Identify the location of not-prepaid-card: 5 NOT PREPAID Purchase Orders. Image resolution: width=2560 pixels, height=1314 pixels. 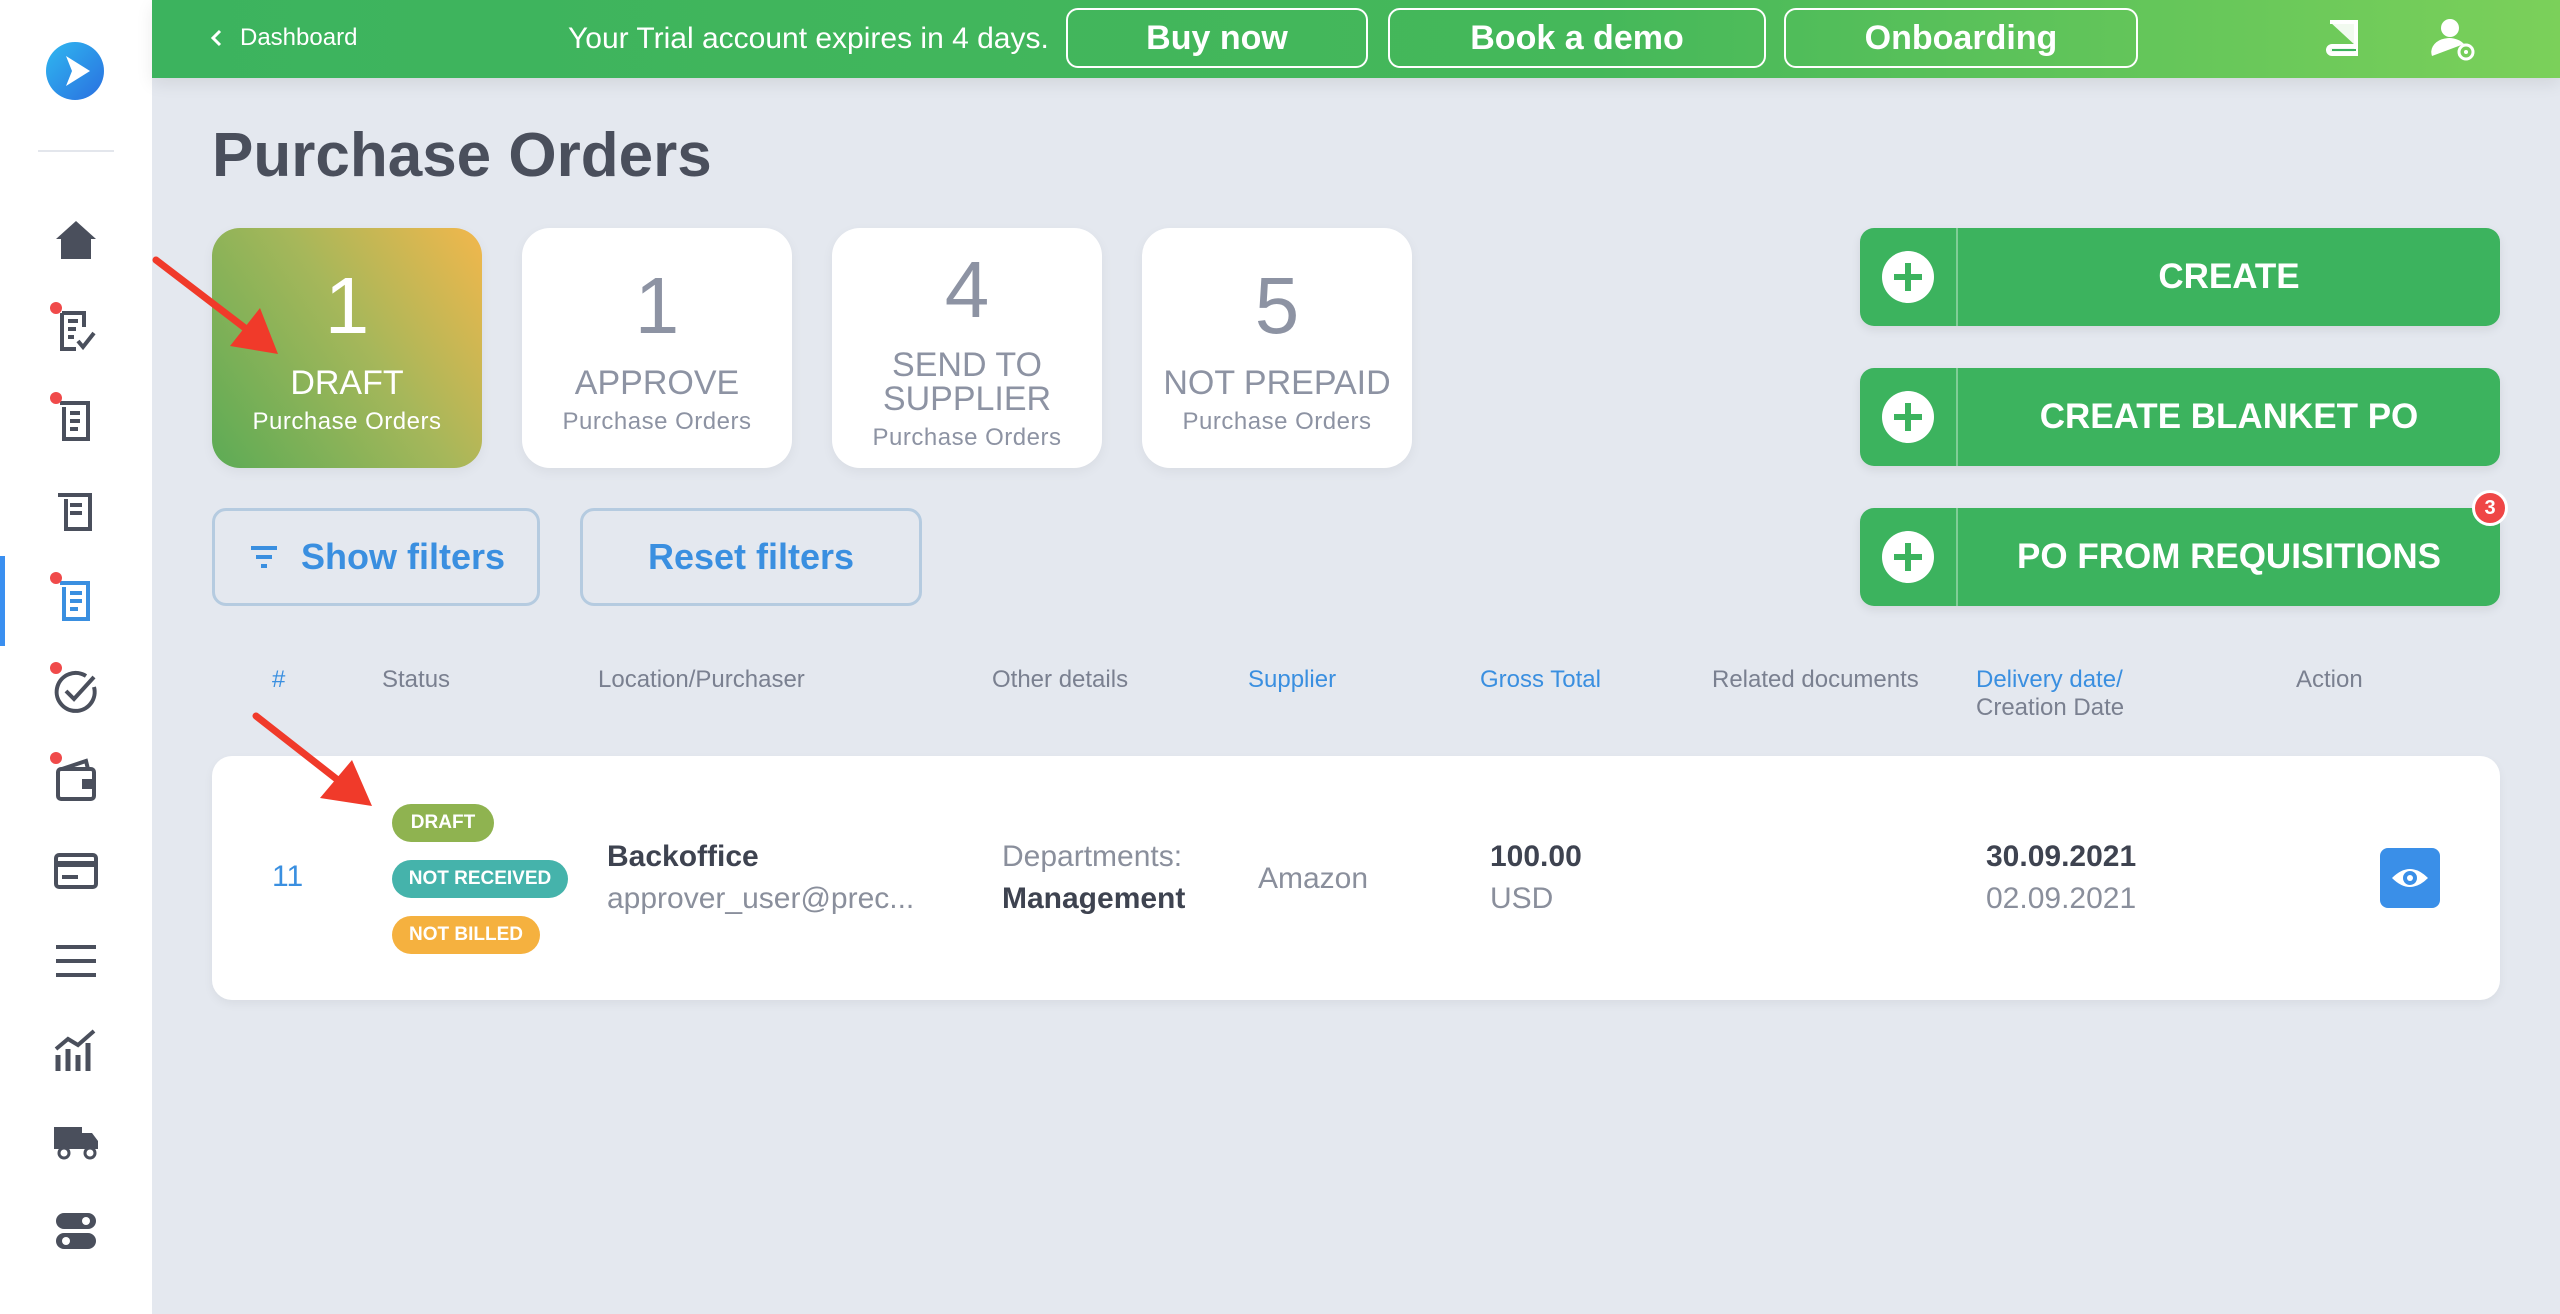
(1277, 348).